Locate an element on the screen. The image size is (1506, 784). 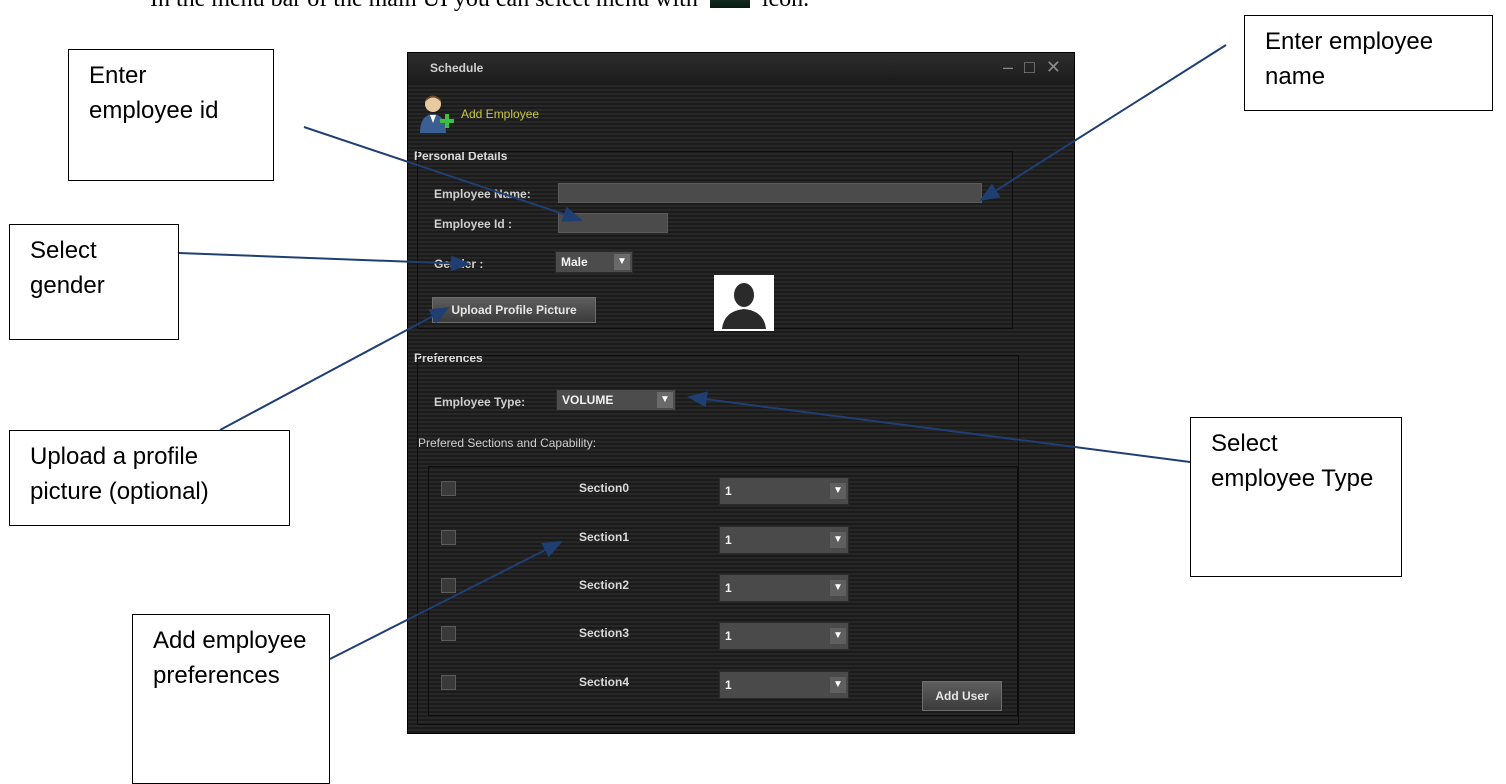
arrow-employee-type is located at coordinates (939, 427).